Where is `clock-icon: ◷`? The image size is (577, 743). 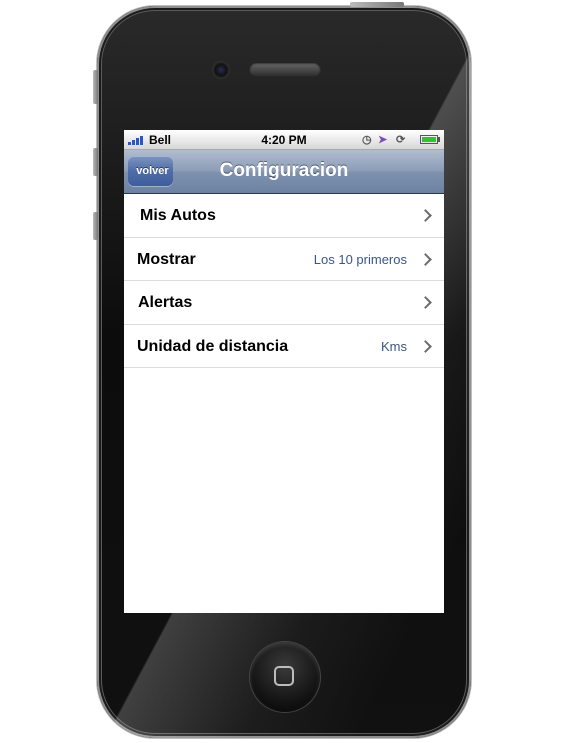
clock-icon: ◷ is located at coordinates (367, 140).